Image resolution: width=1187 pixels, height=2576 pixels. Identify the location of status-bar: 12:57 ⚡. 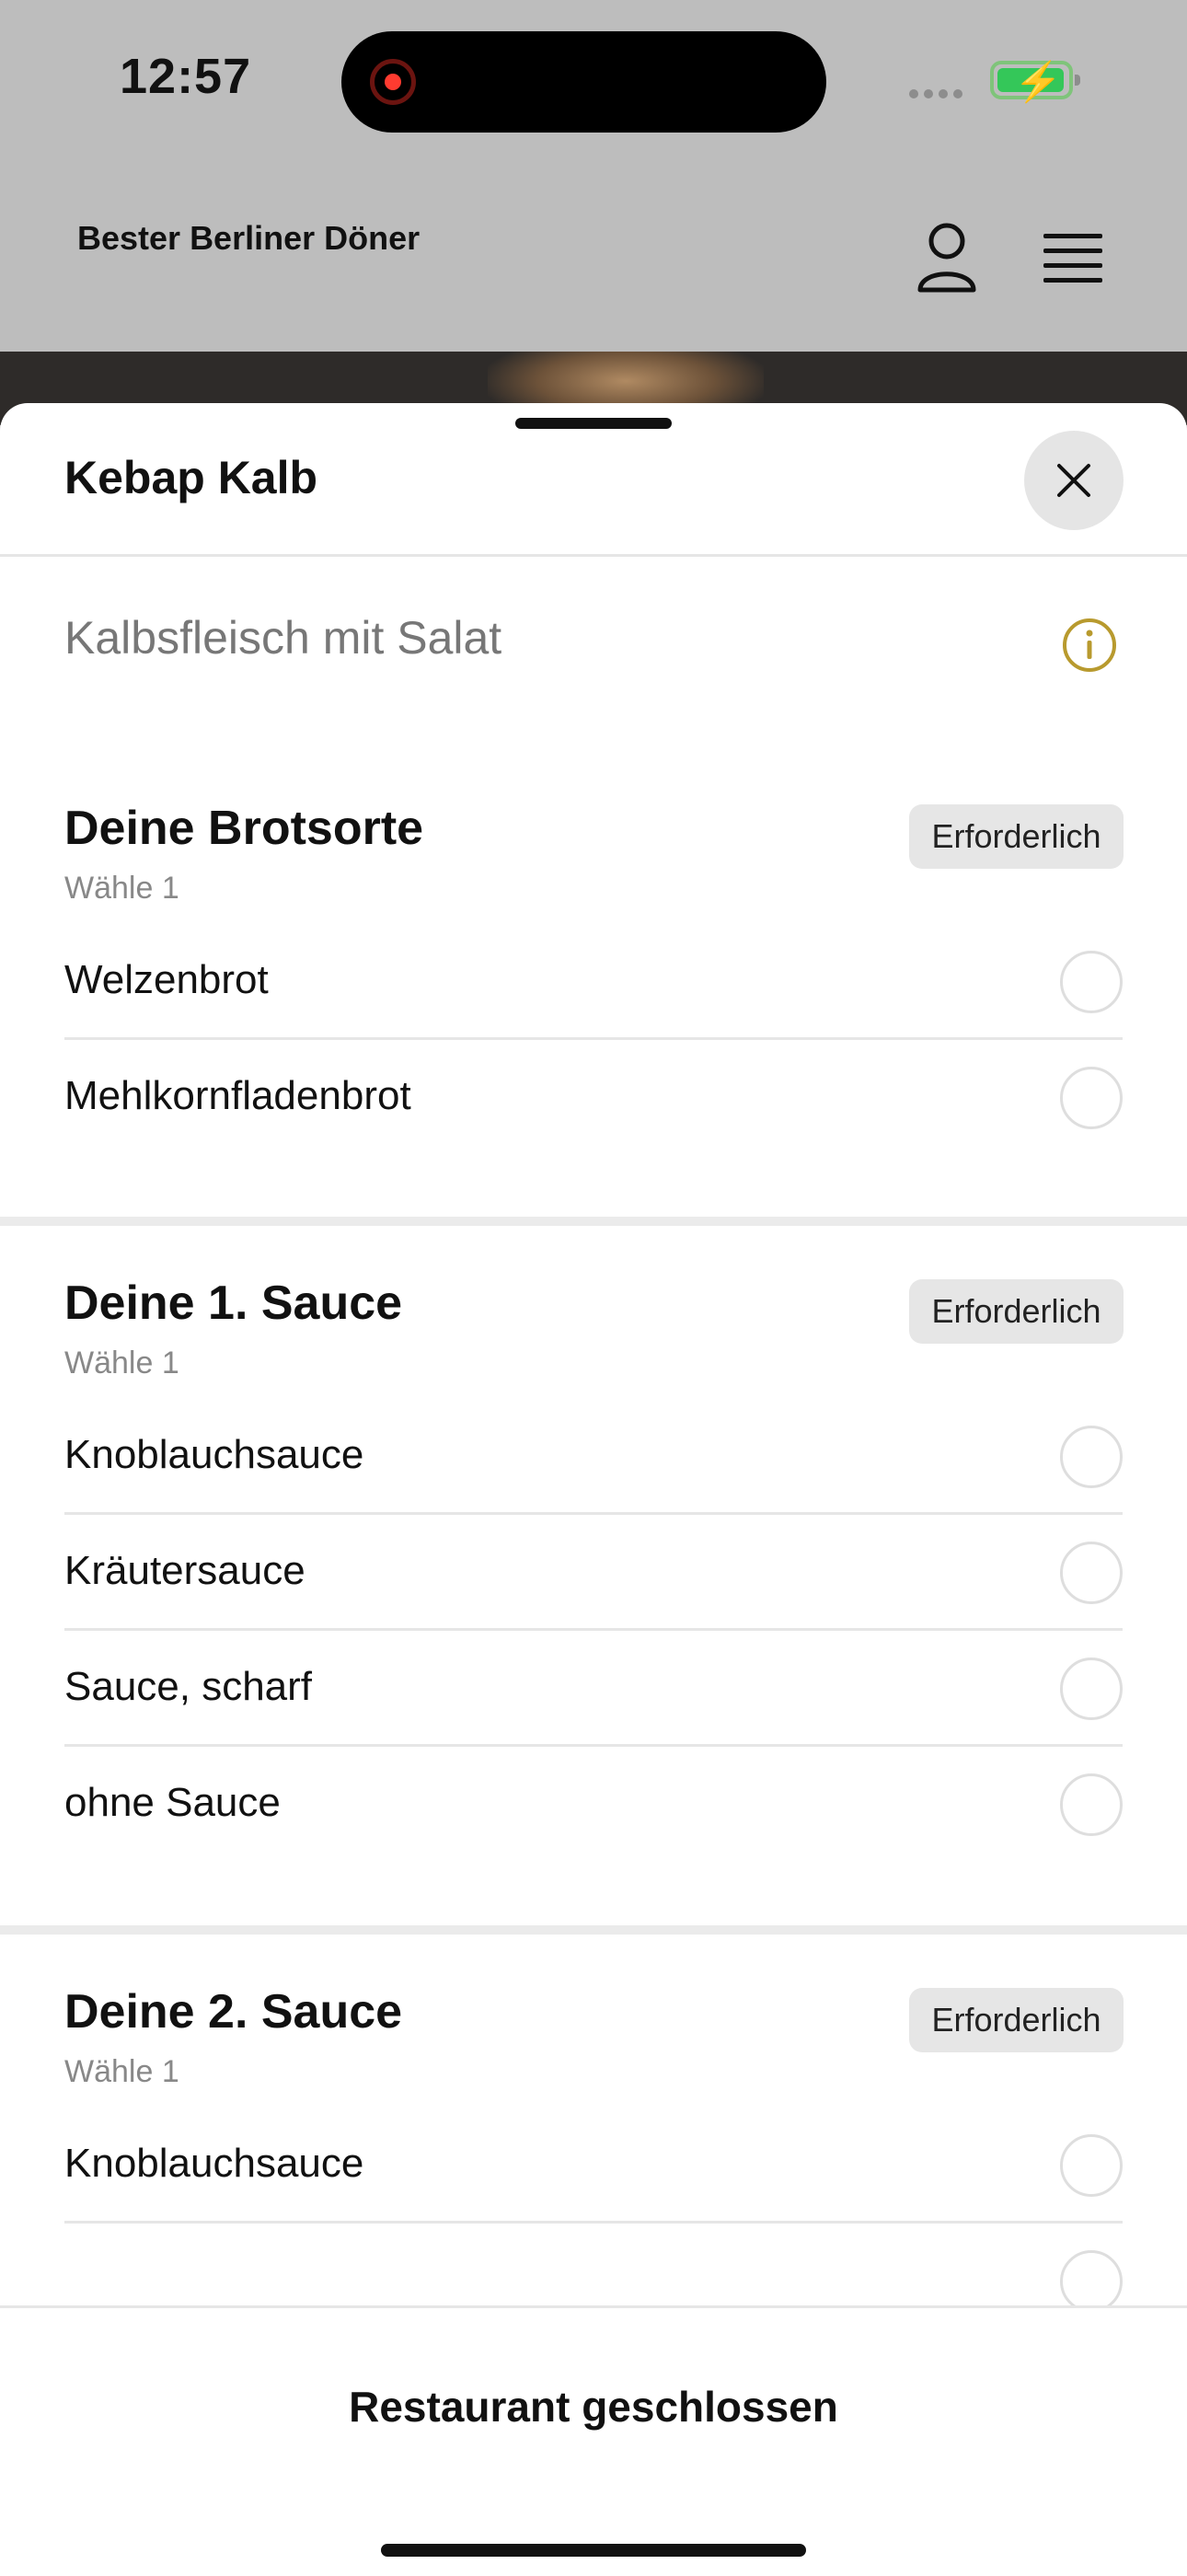
(593, 78).